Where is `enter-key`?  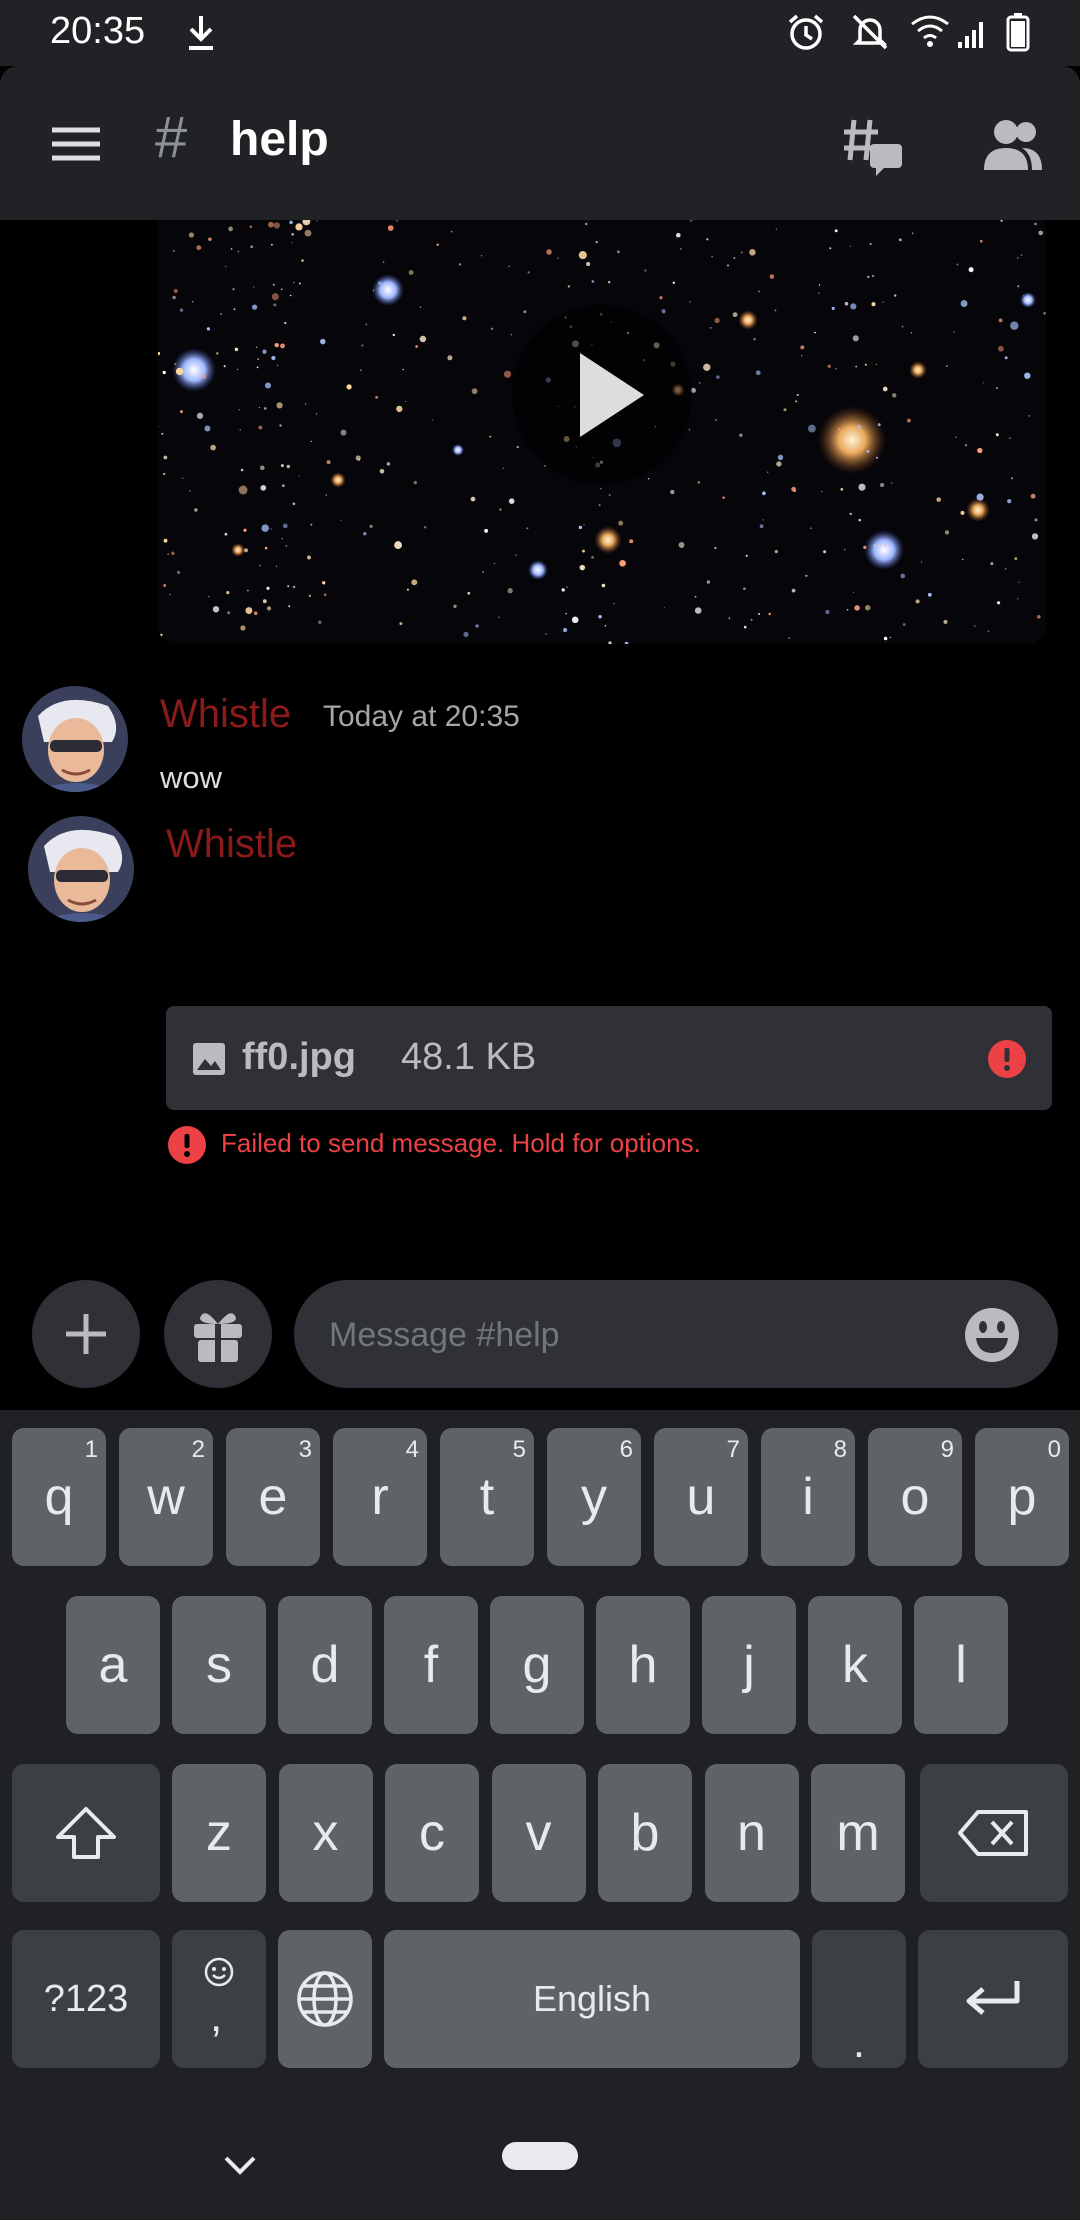
enter-key is located at coordinates (993, 1999).